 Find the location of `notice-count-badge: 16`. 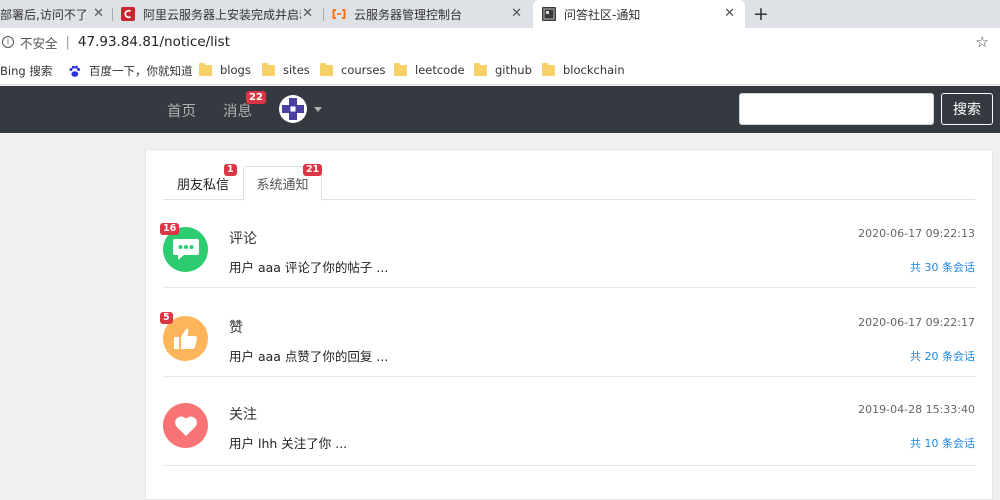

notice-count-badge: 16 is located at coordinates (170, 229).